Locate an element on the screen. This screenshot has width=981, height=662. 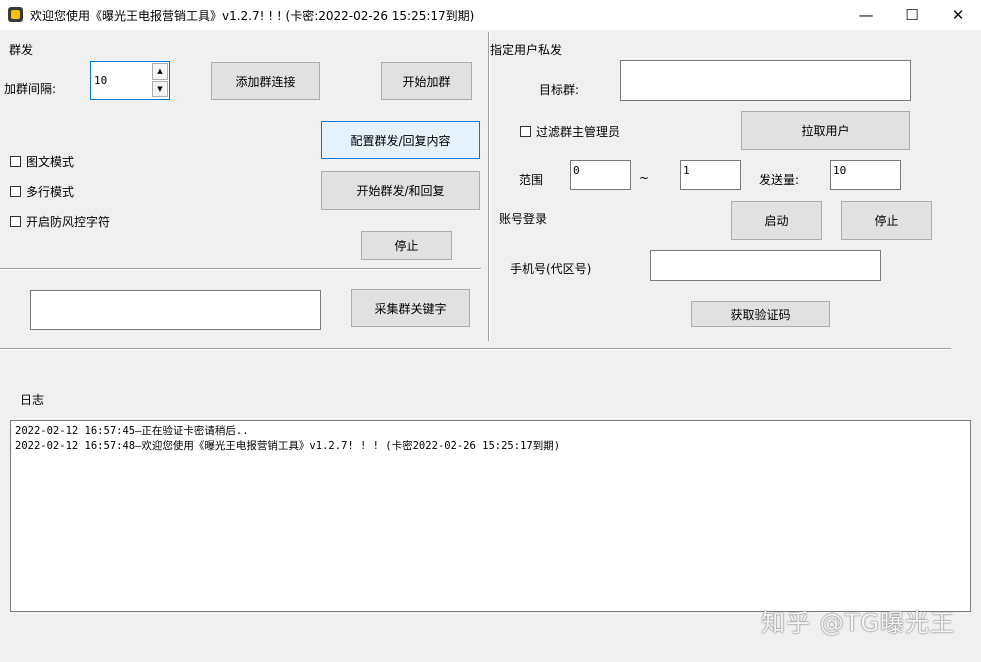
config-content-button: 配置群发/回复内容 is located at coordinates (400, 140).